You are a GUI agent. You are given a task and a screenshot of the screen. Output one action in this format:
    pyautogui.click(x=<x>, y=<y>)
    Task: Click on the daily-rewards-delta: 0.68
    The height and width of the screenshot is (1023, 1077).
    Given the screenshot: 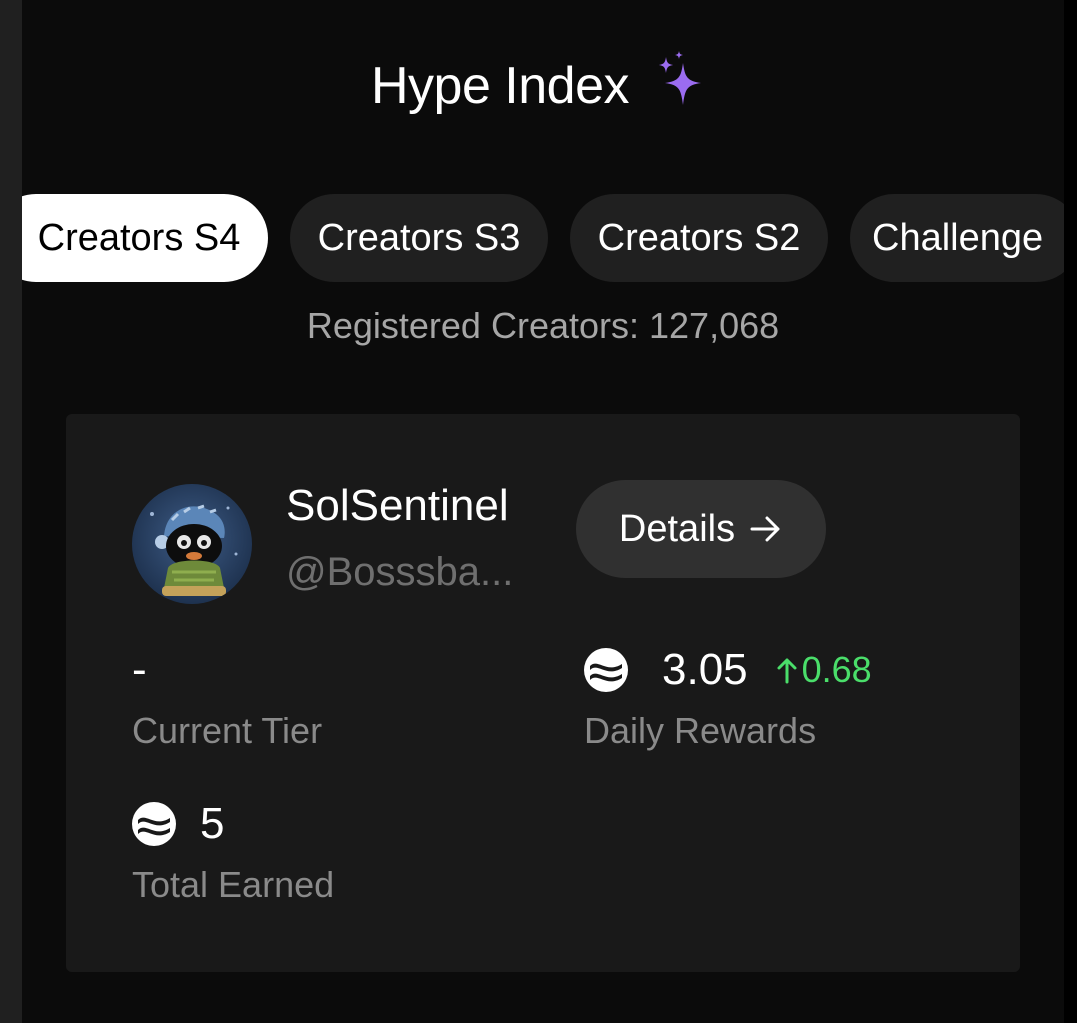 What is the action you would take?
    pyautogui.click(x=824, y=670)
    